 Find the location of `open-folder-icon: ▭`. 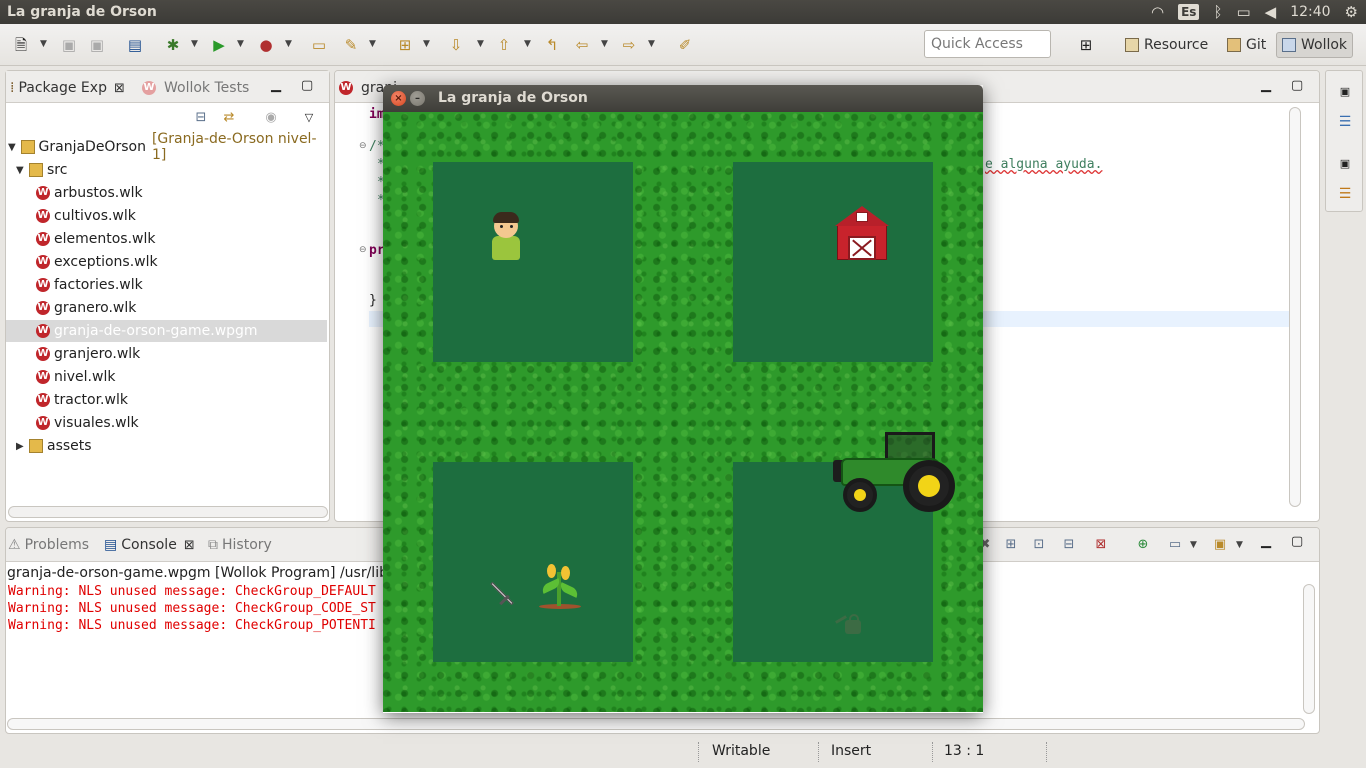

open-folder-icon: ▭ is located at coordinates (319, 45).